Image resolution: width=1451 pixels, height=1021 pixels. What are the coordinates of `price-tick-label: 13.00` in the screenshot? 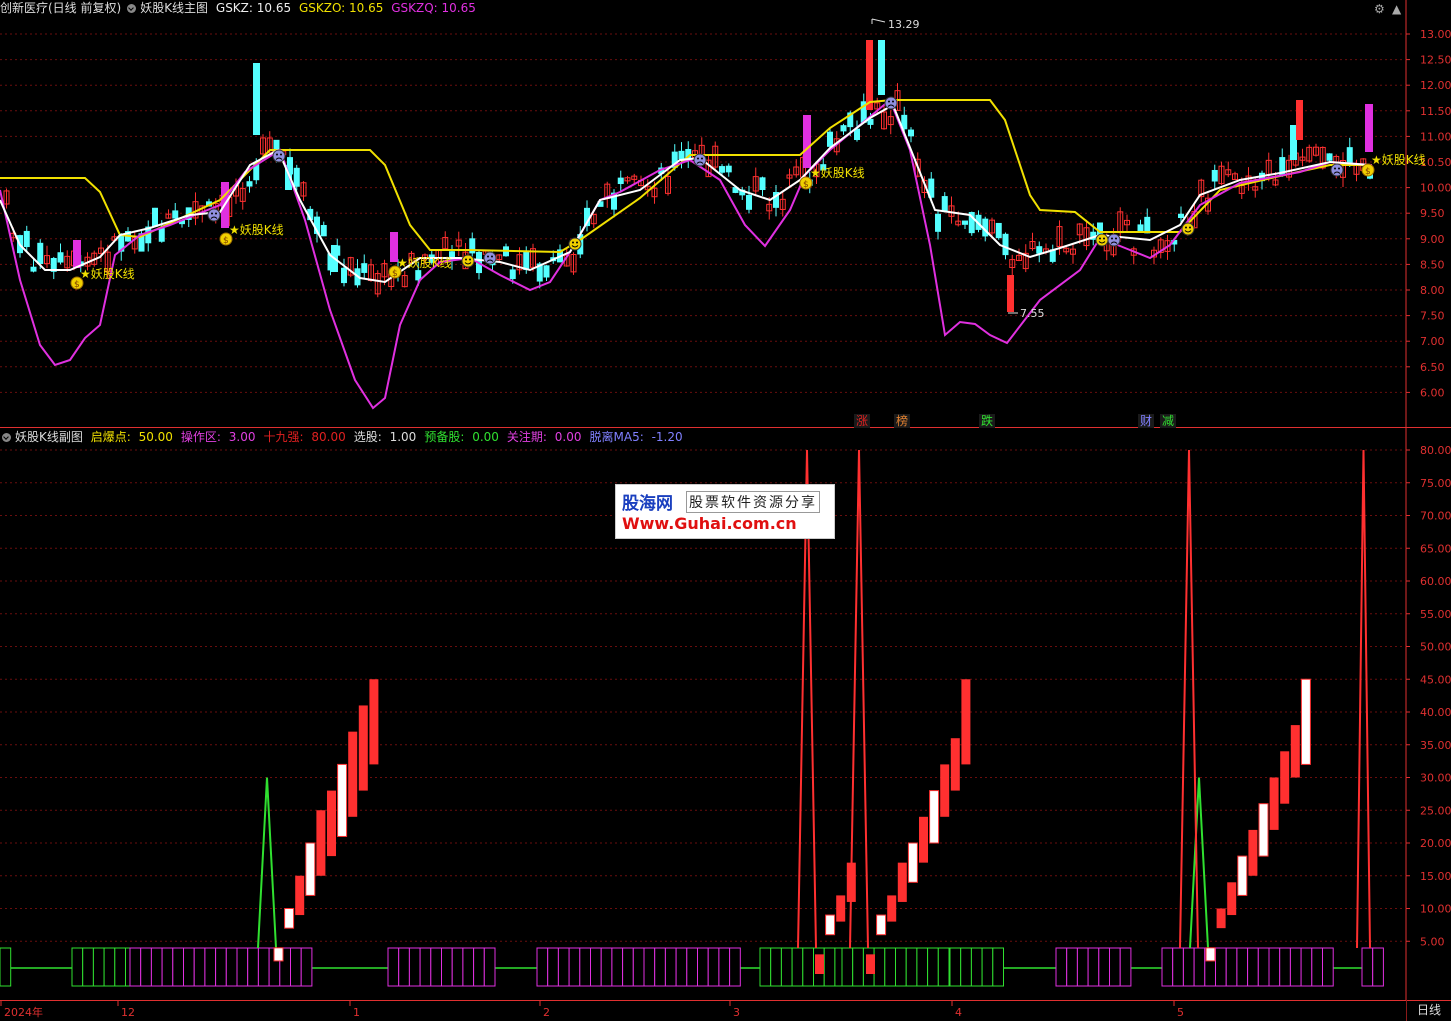 It's located at (1435, 34).